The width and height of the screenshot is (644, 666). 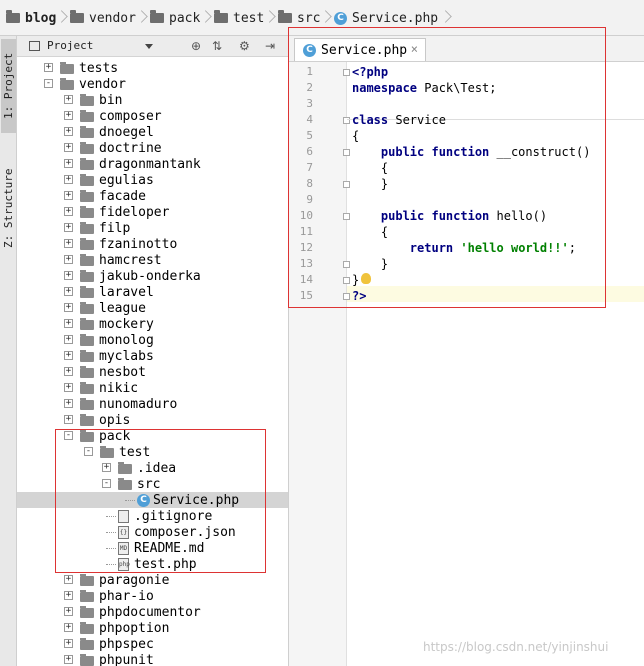 I want to click on gear-icon: ⚙, so click(x=244, y=46).